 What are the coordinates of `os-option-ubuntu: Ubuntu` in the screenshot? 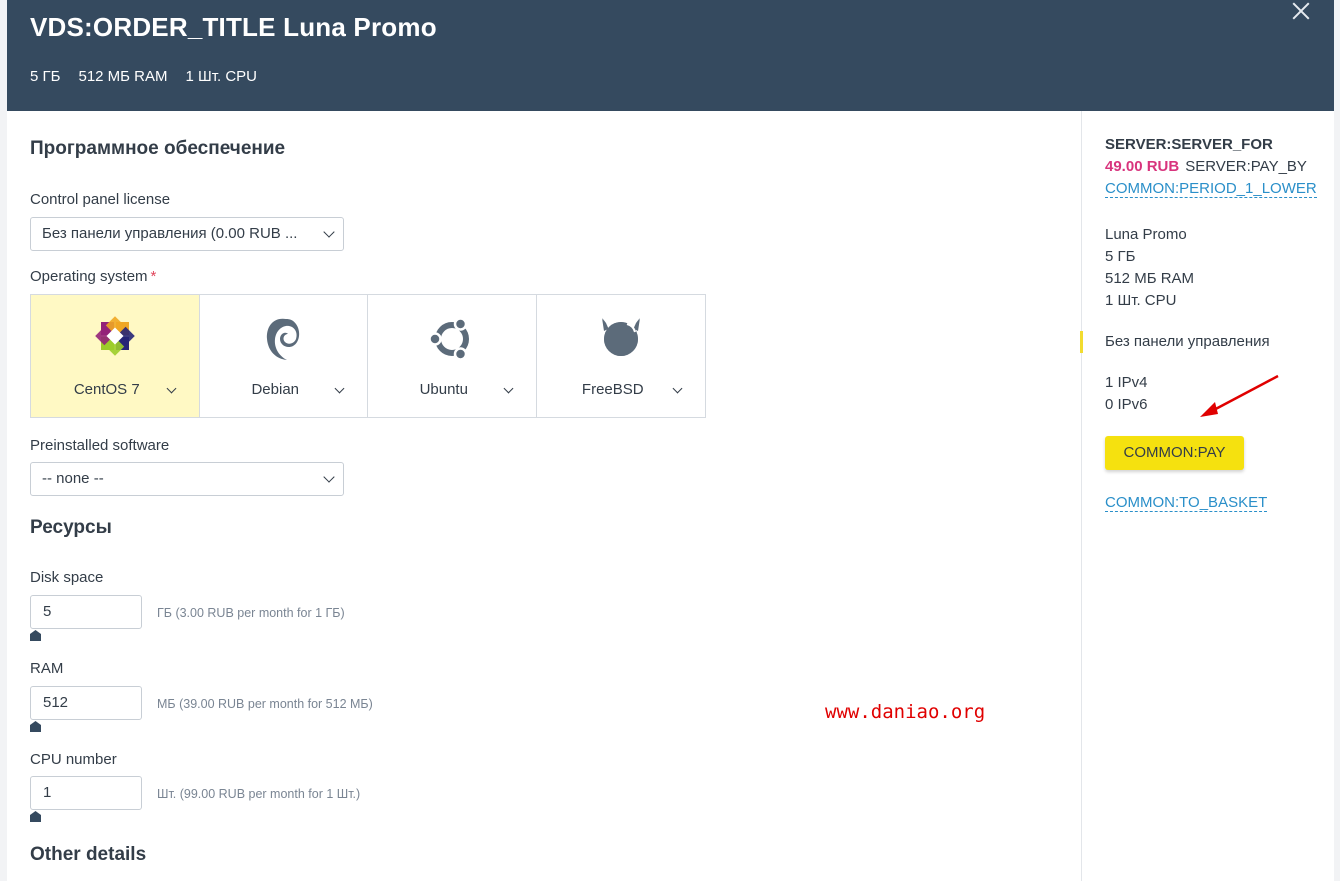 It's located at (452, 356).